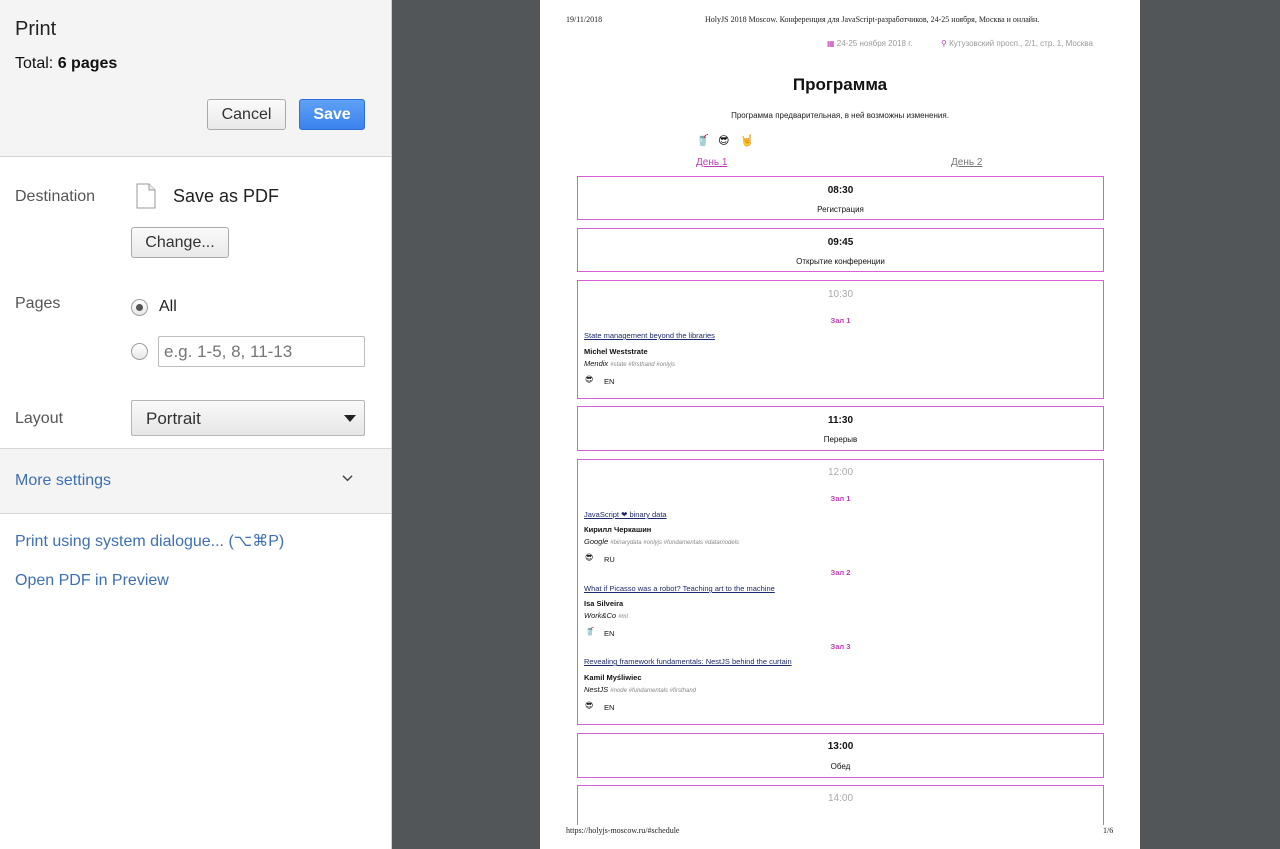 The width and height of the screenshot is (1280, 849). I want to click on footer-url: https://holyjs-moscow.ru/#schedule, so click(623, 830).